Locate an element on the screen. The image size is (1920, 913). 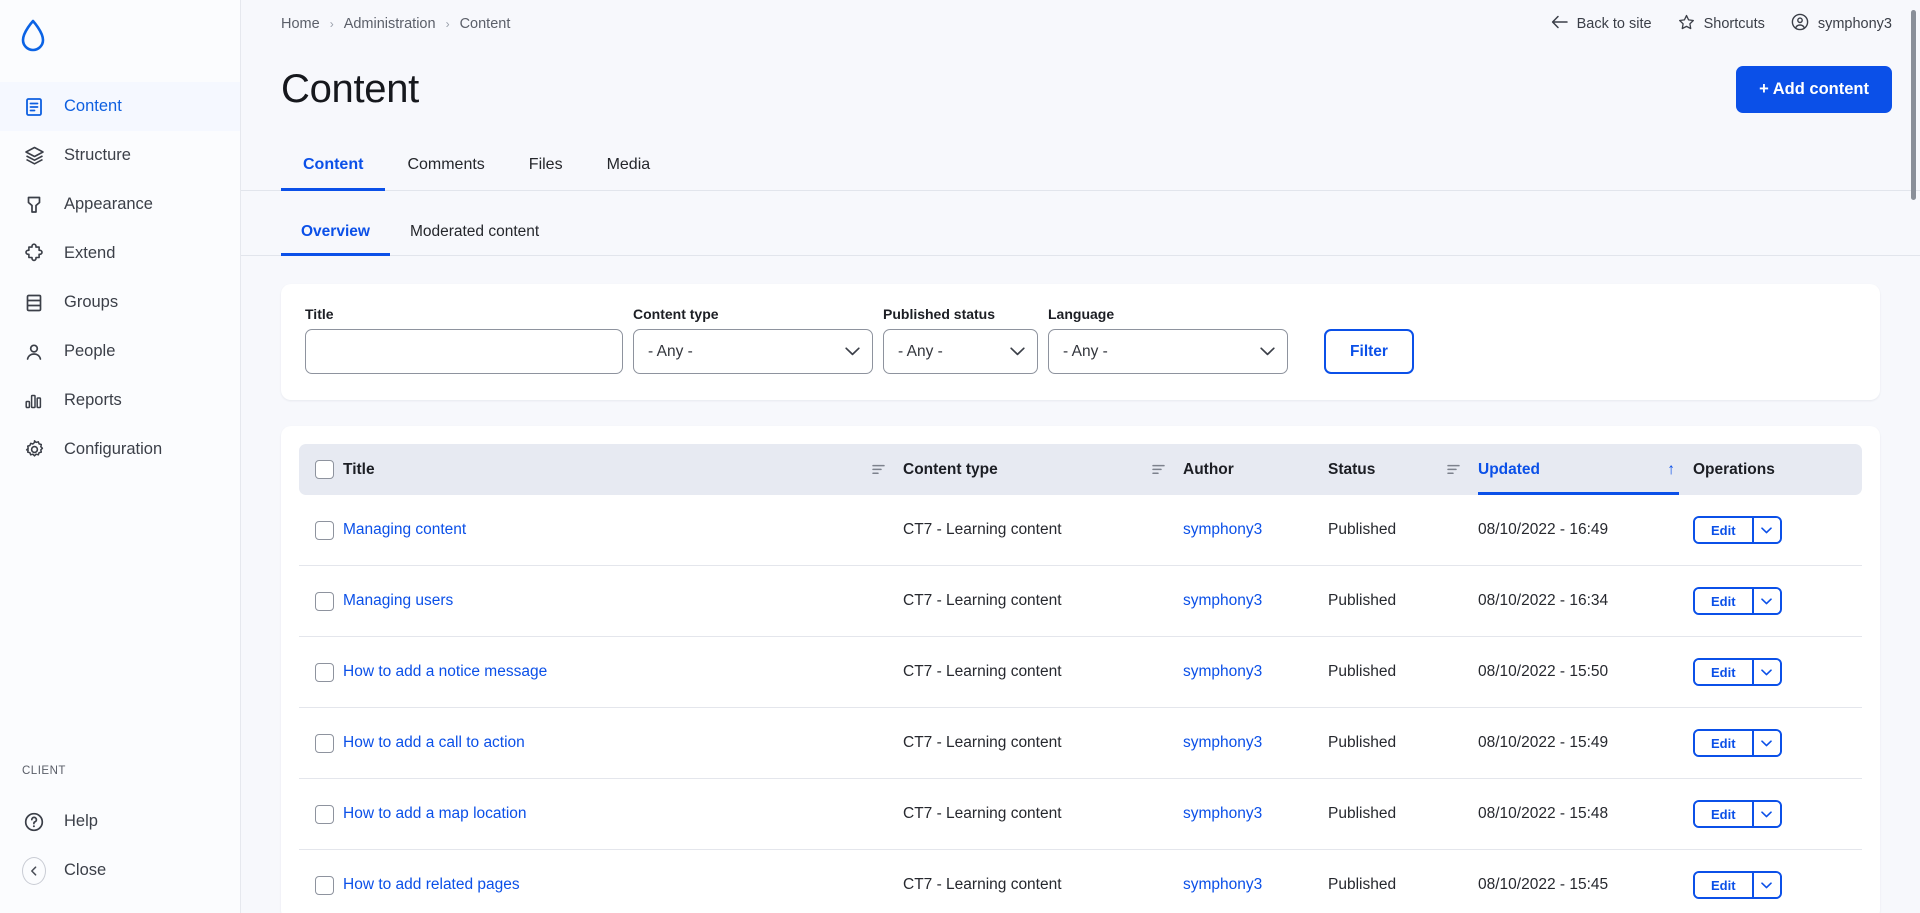
account-link: symphony3 is located at coordinates (1841, 24).